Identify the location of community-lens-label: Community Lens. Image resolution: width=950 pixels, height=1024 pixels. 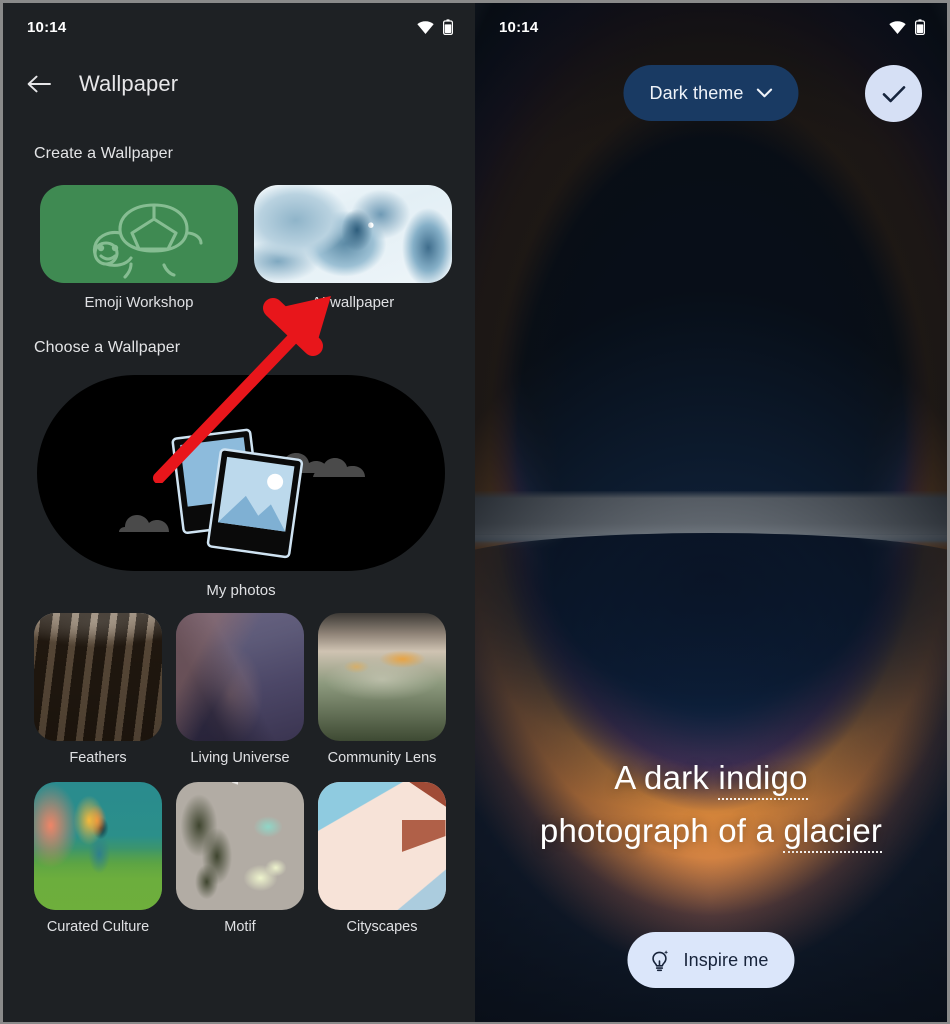
(382, 758).